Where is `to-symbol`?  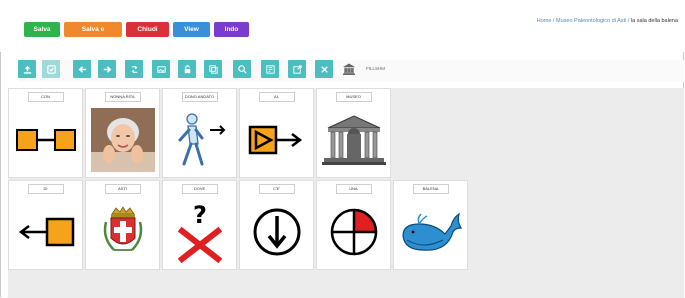
to-symbol is located at coordinates (276, 140).